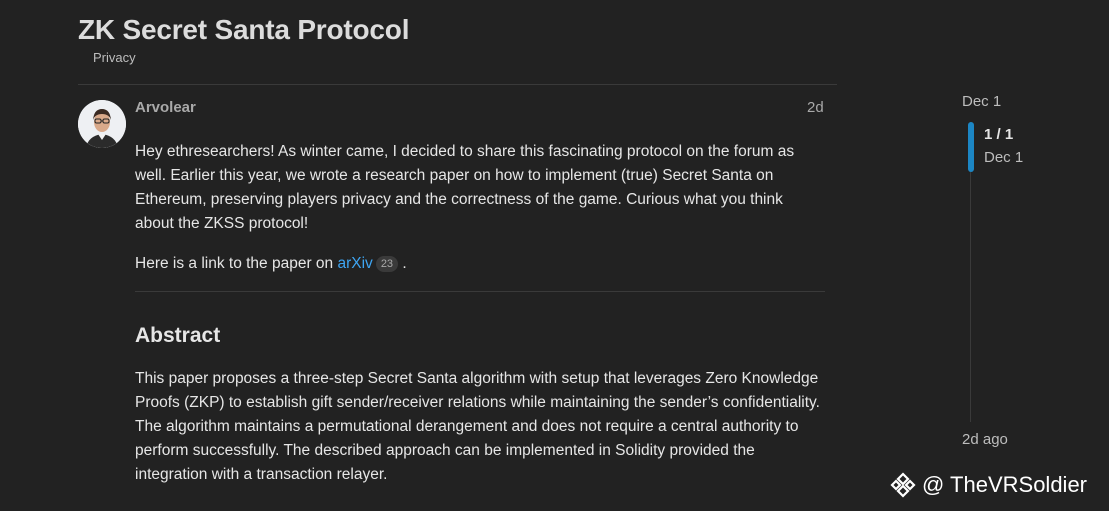 This screenshot has height=511, width=1109. I want to click on timeline-start-date: Dec 1, so click(981, 101).